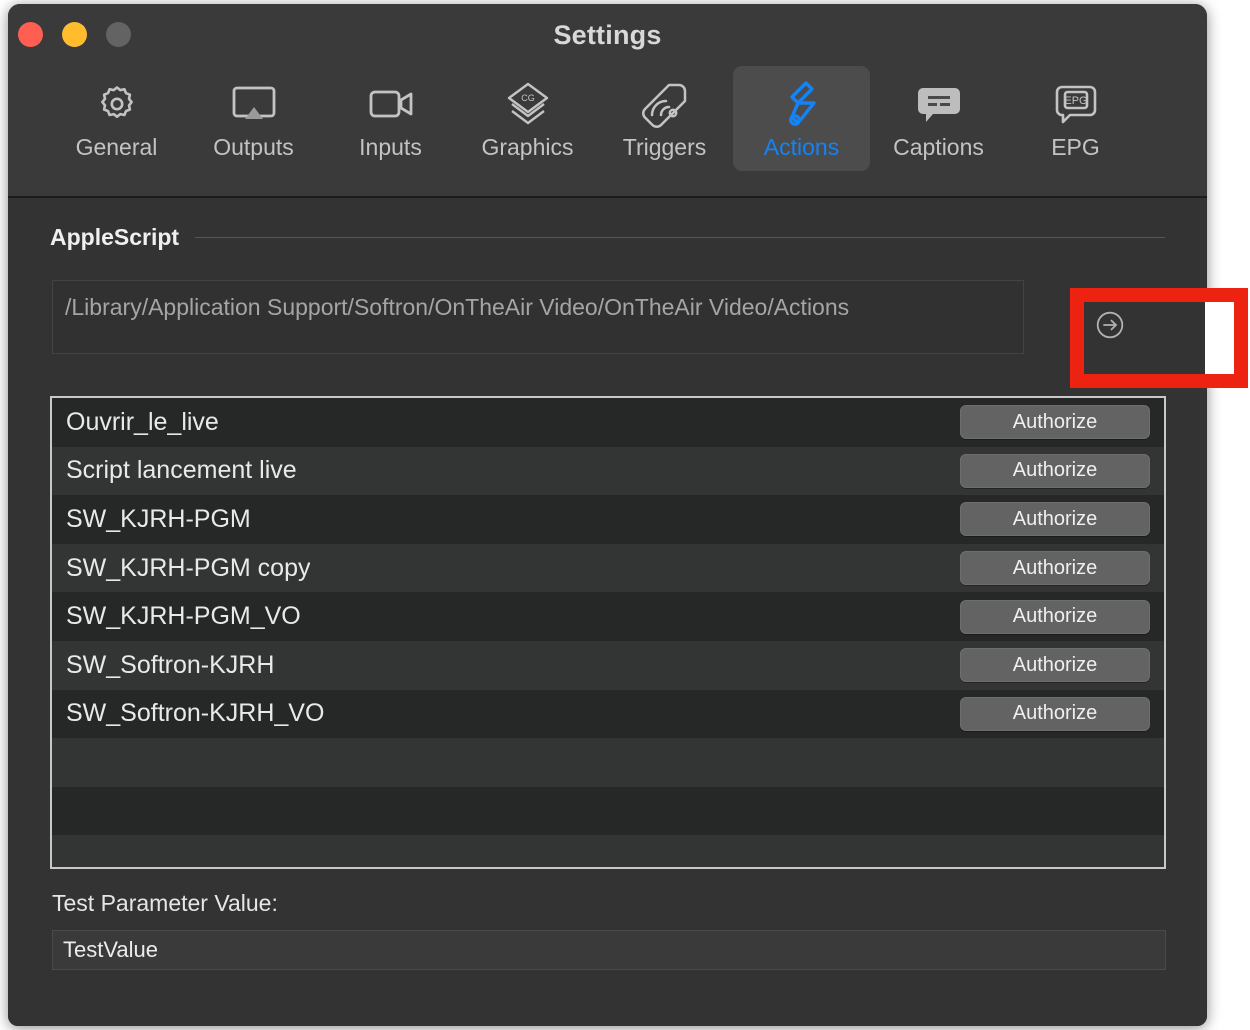  I want to click on table-row: Ouvrir_le_live Authorize, so click(608, 422).